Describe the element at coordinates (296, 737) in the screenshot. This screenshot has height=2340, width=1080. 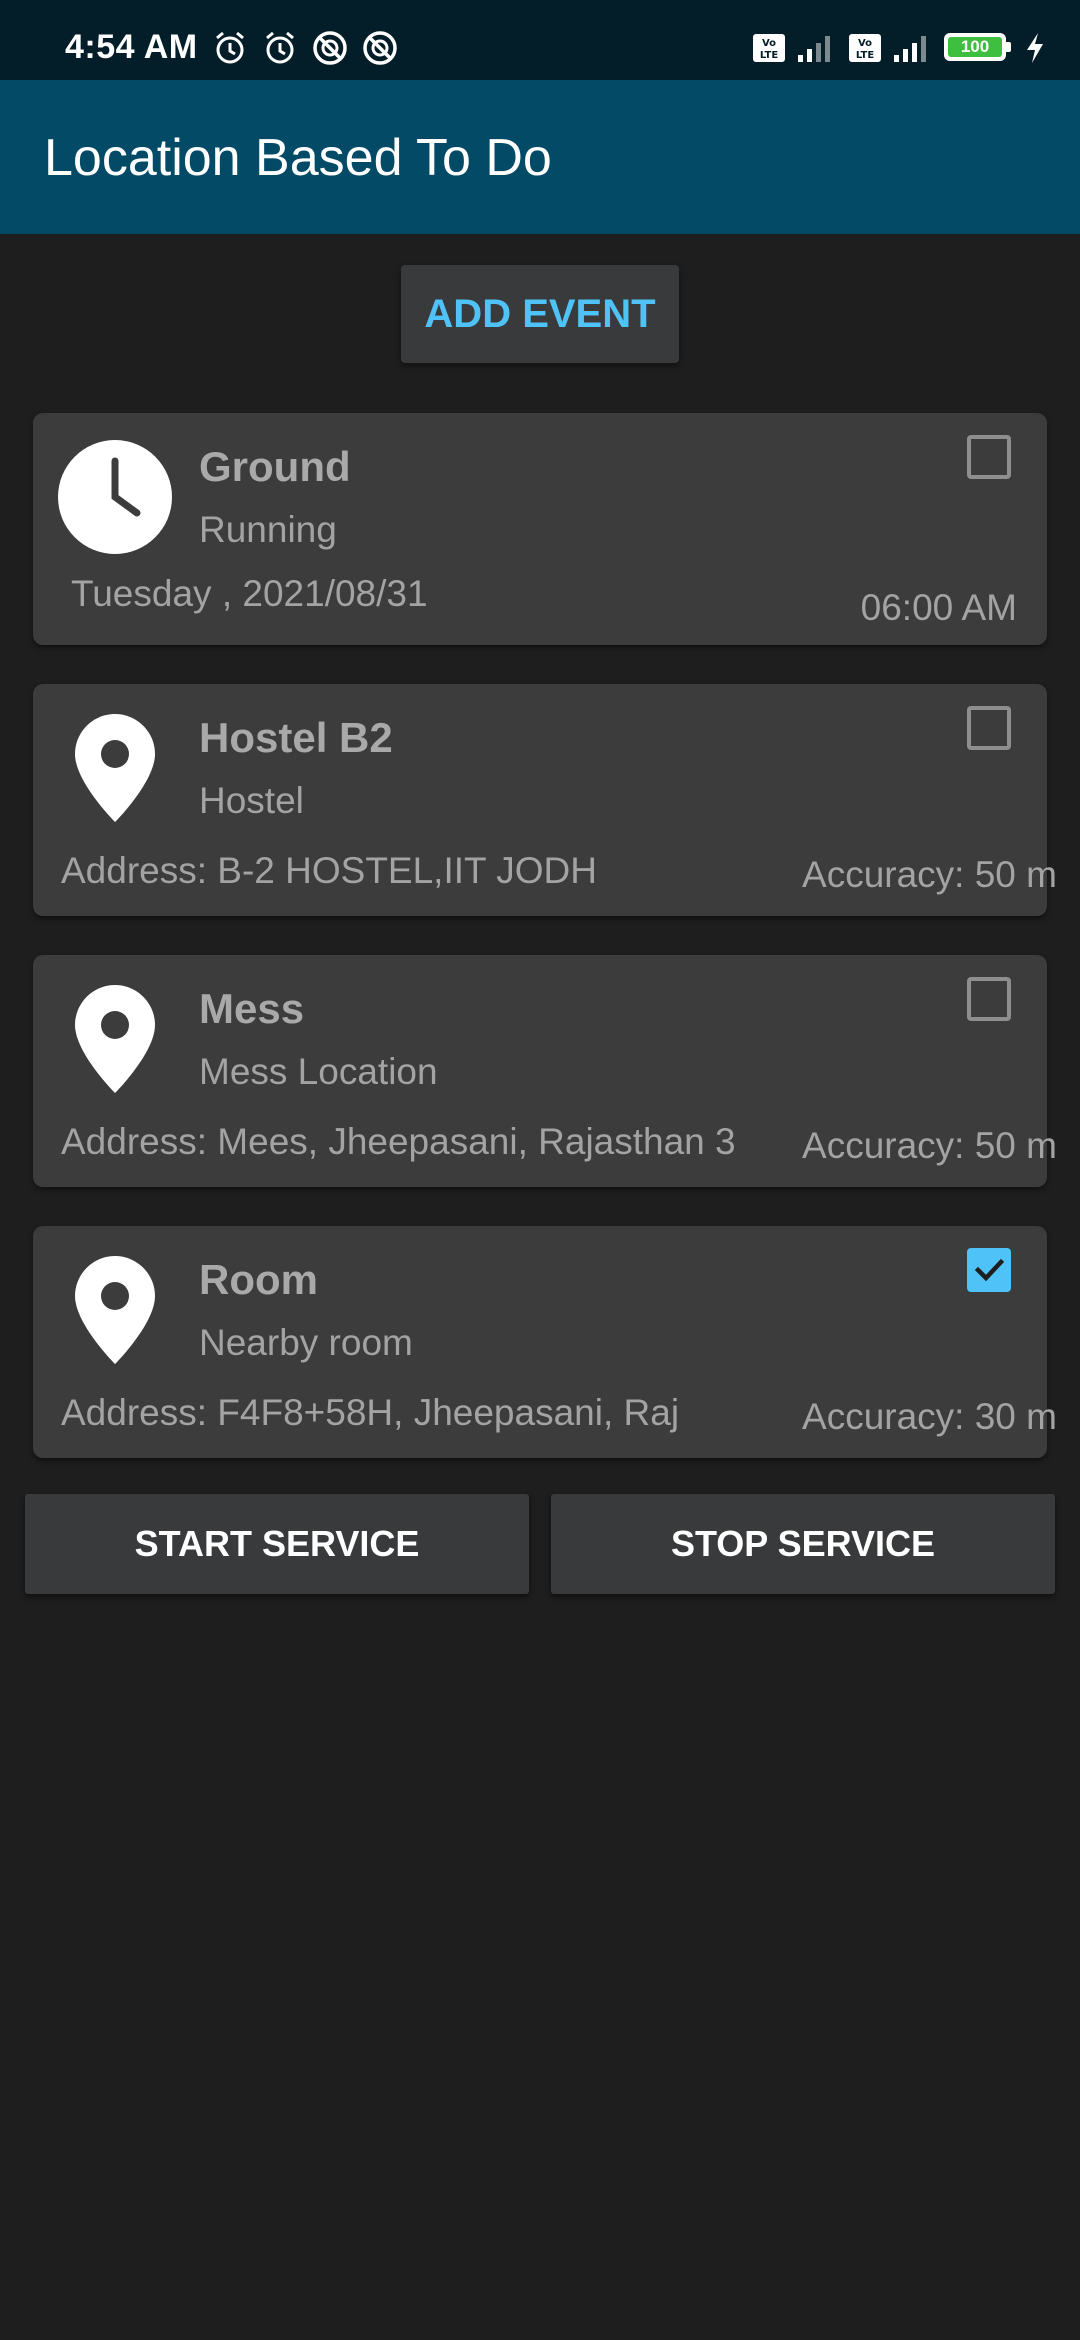
I see `event-title: Hostel B2` at that location.